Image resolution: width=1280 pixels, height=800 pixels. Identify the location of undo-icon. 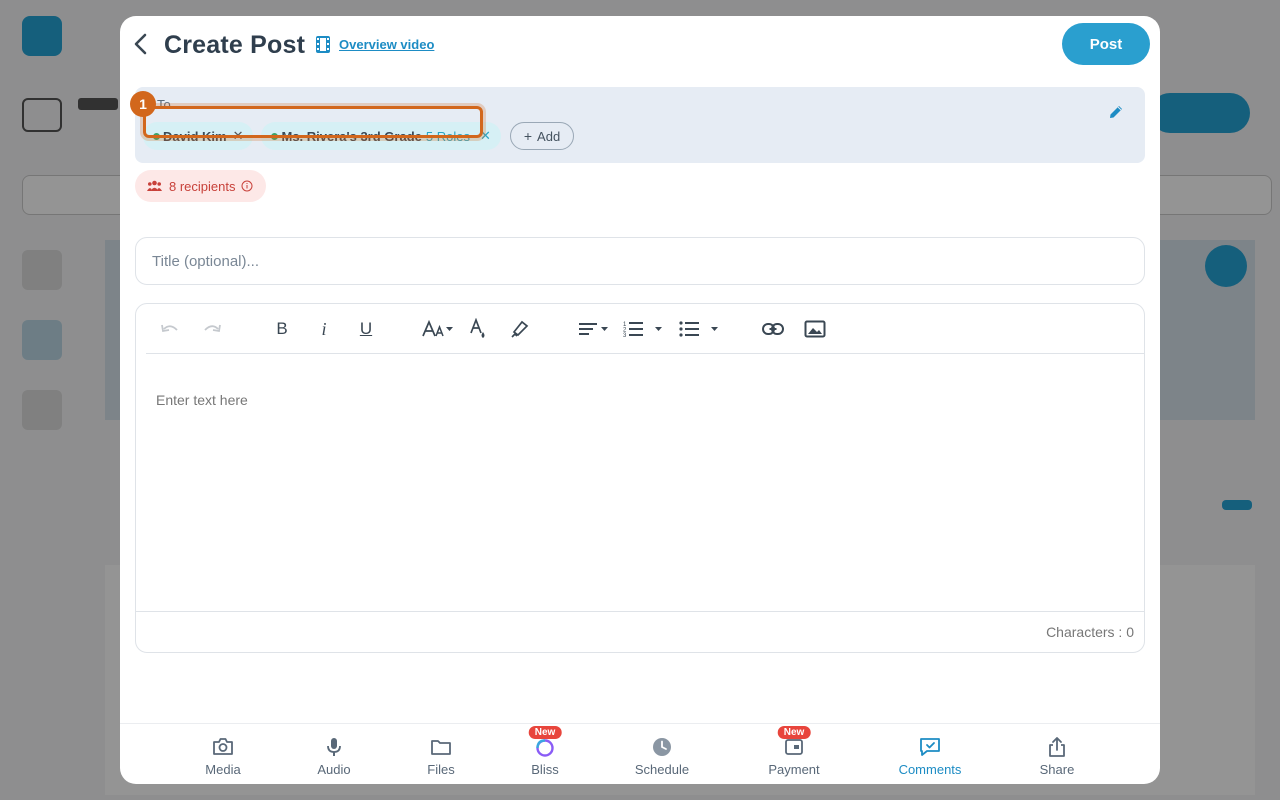
(169, 328).